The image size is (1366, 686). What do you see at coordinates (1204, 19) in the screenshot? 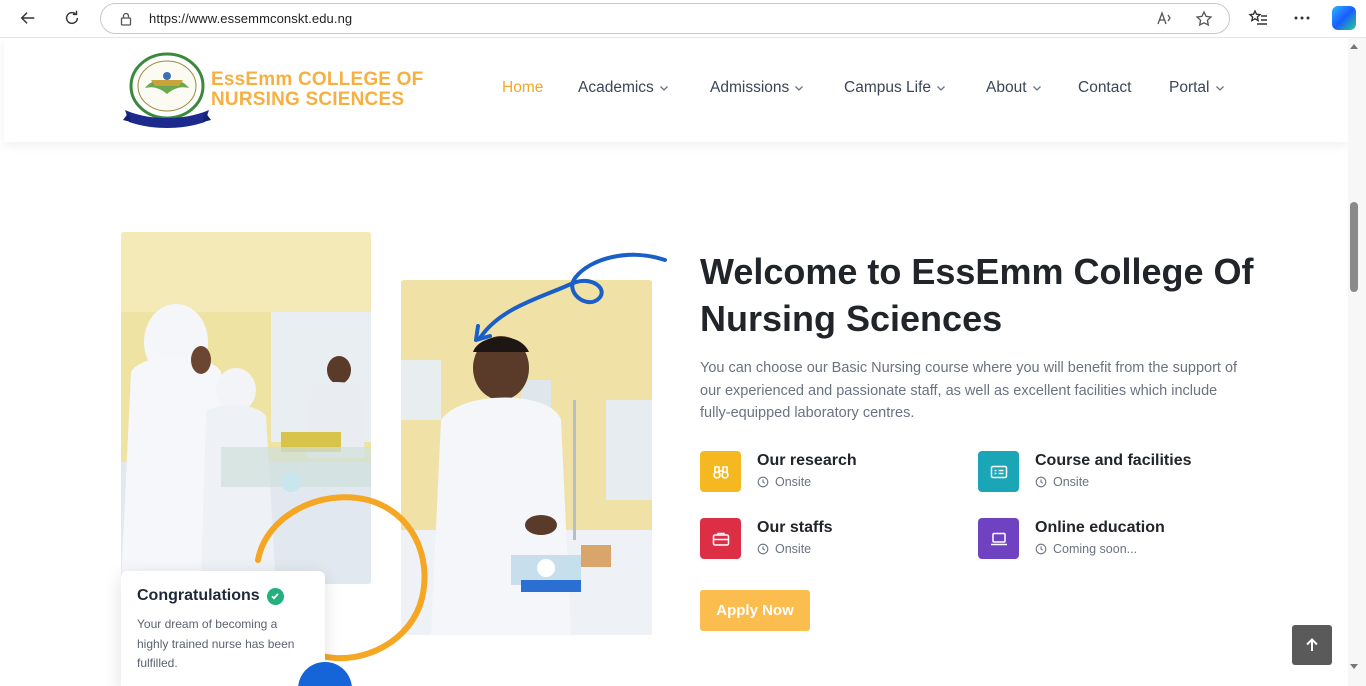
I see `favorite-star-icon` at bounding box center [1204, 19].